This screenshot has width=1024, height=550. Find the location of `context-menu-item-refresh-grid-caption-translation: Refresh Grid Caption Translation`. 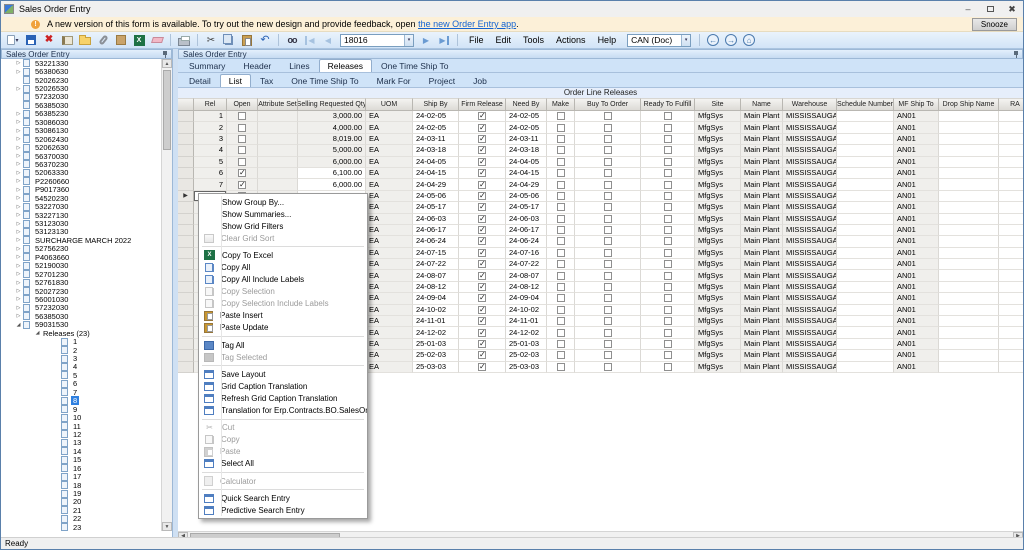

context-menu-item-refresh-grid-caption-translation: Refresh Grid Caption Translation is located at coordinates (283, 398).